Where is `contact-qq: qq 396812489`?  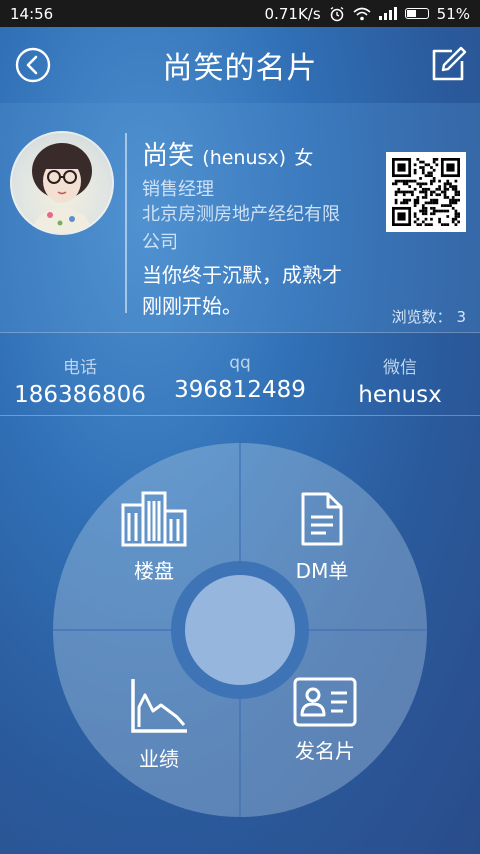 contact-qq: qq 396812489 is located at coordinates (240, 374).